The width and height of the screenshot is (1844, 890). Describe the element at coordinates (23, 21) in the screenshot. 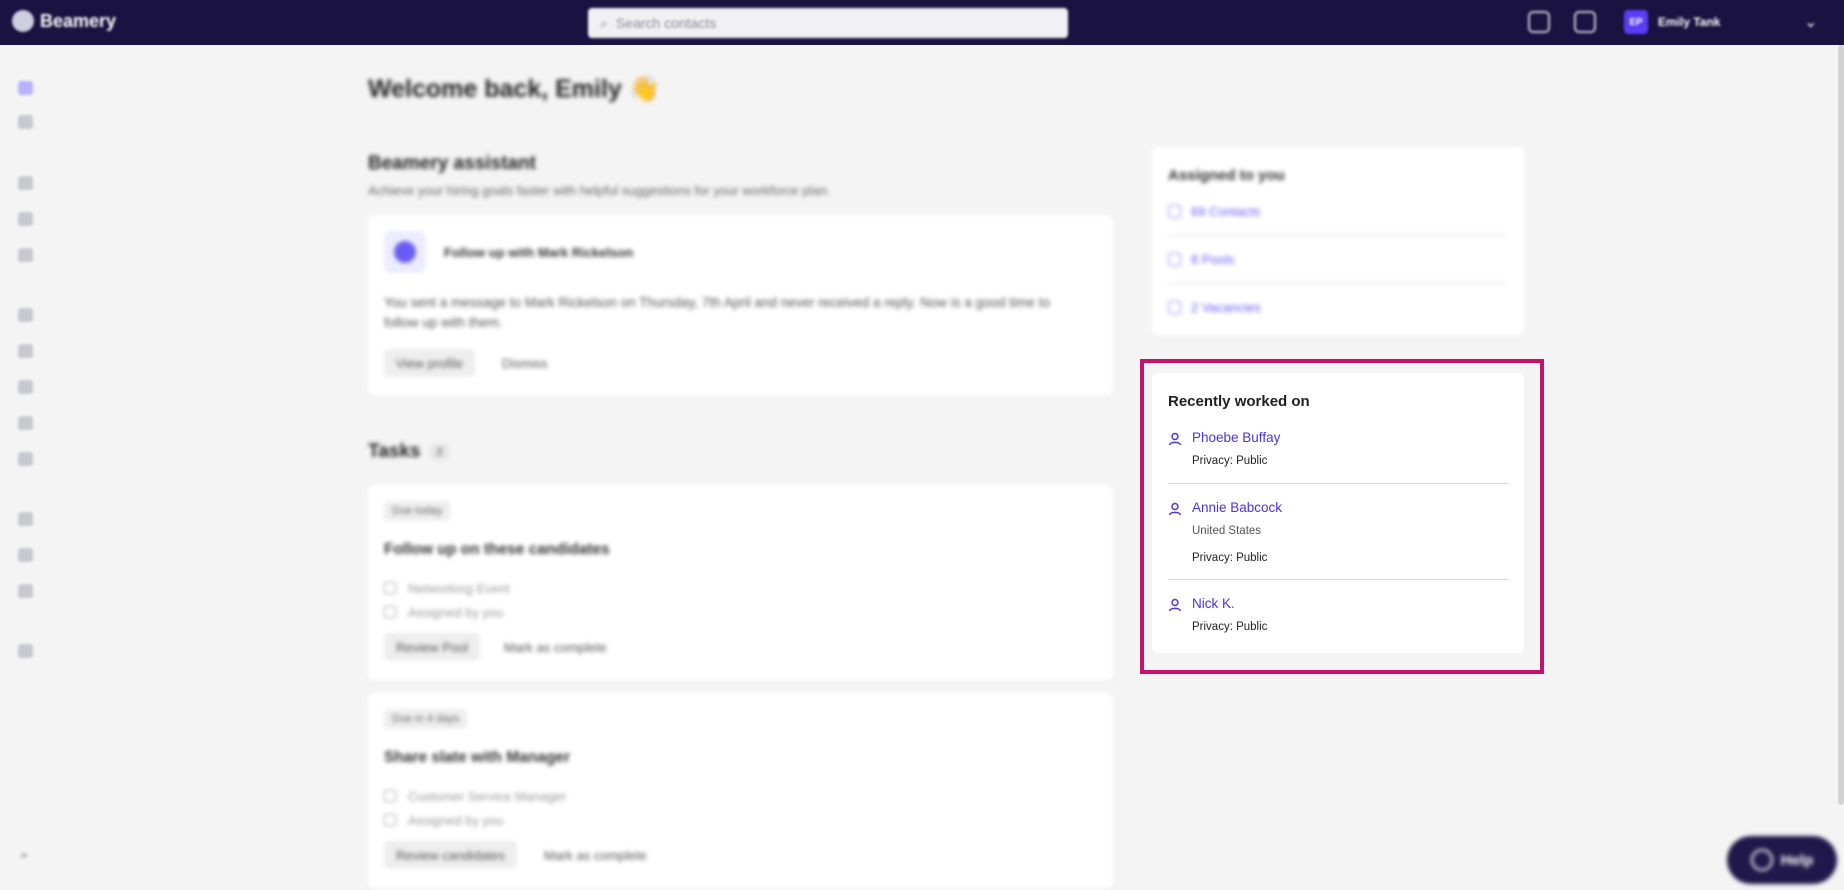

I see `beamery-logo-icon` at that location.